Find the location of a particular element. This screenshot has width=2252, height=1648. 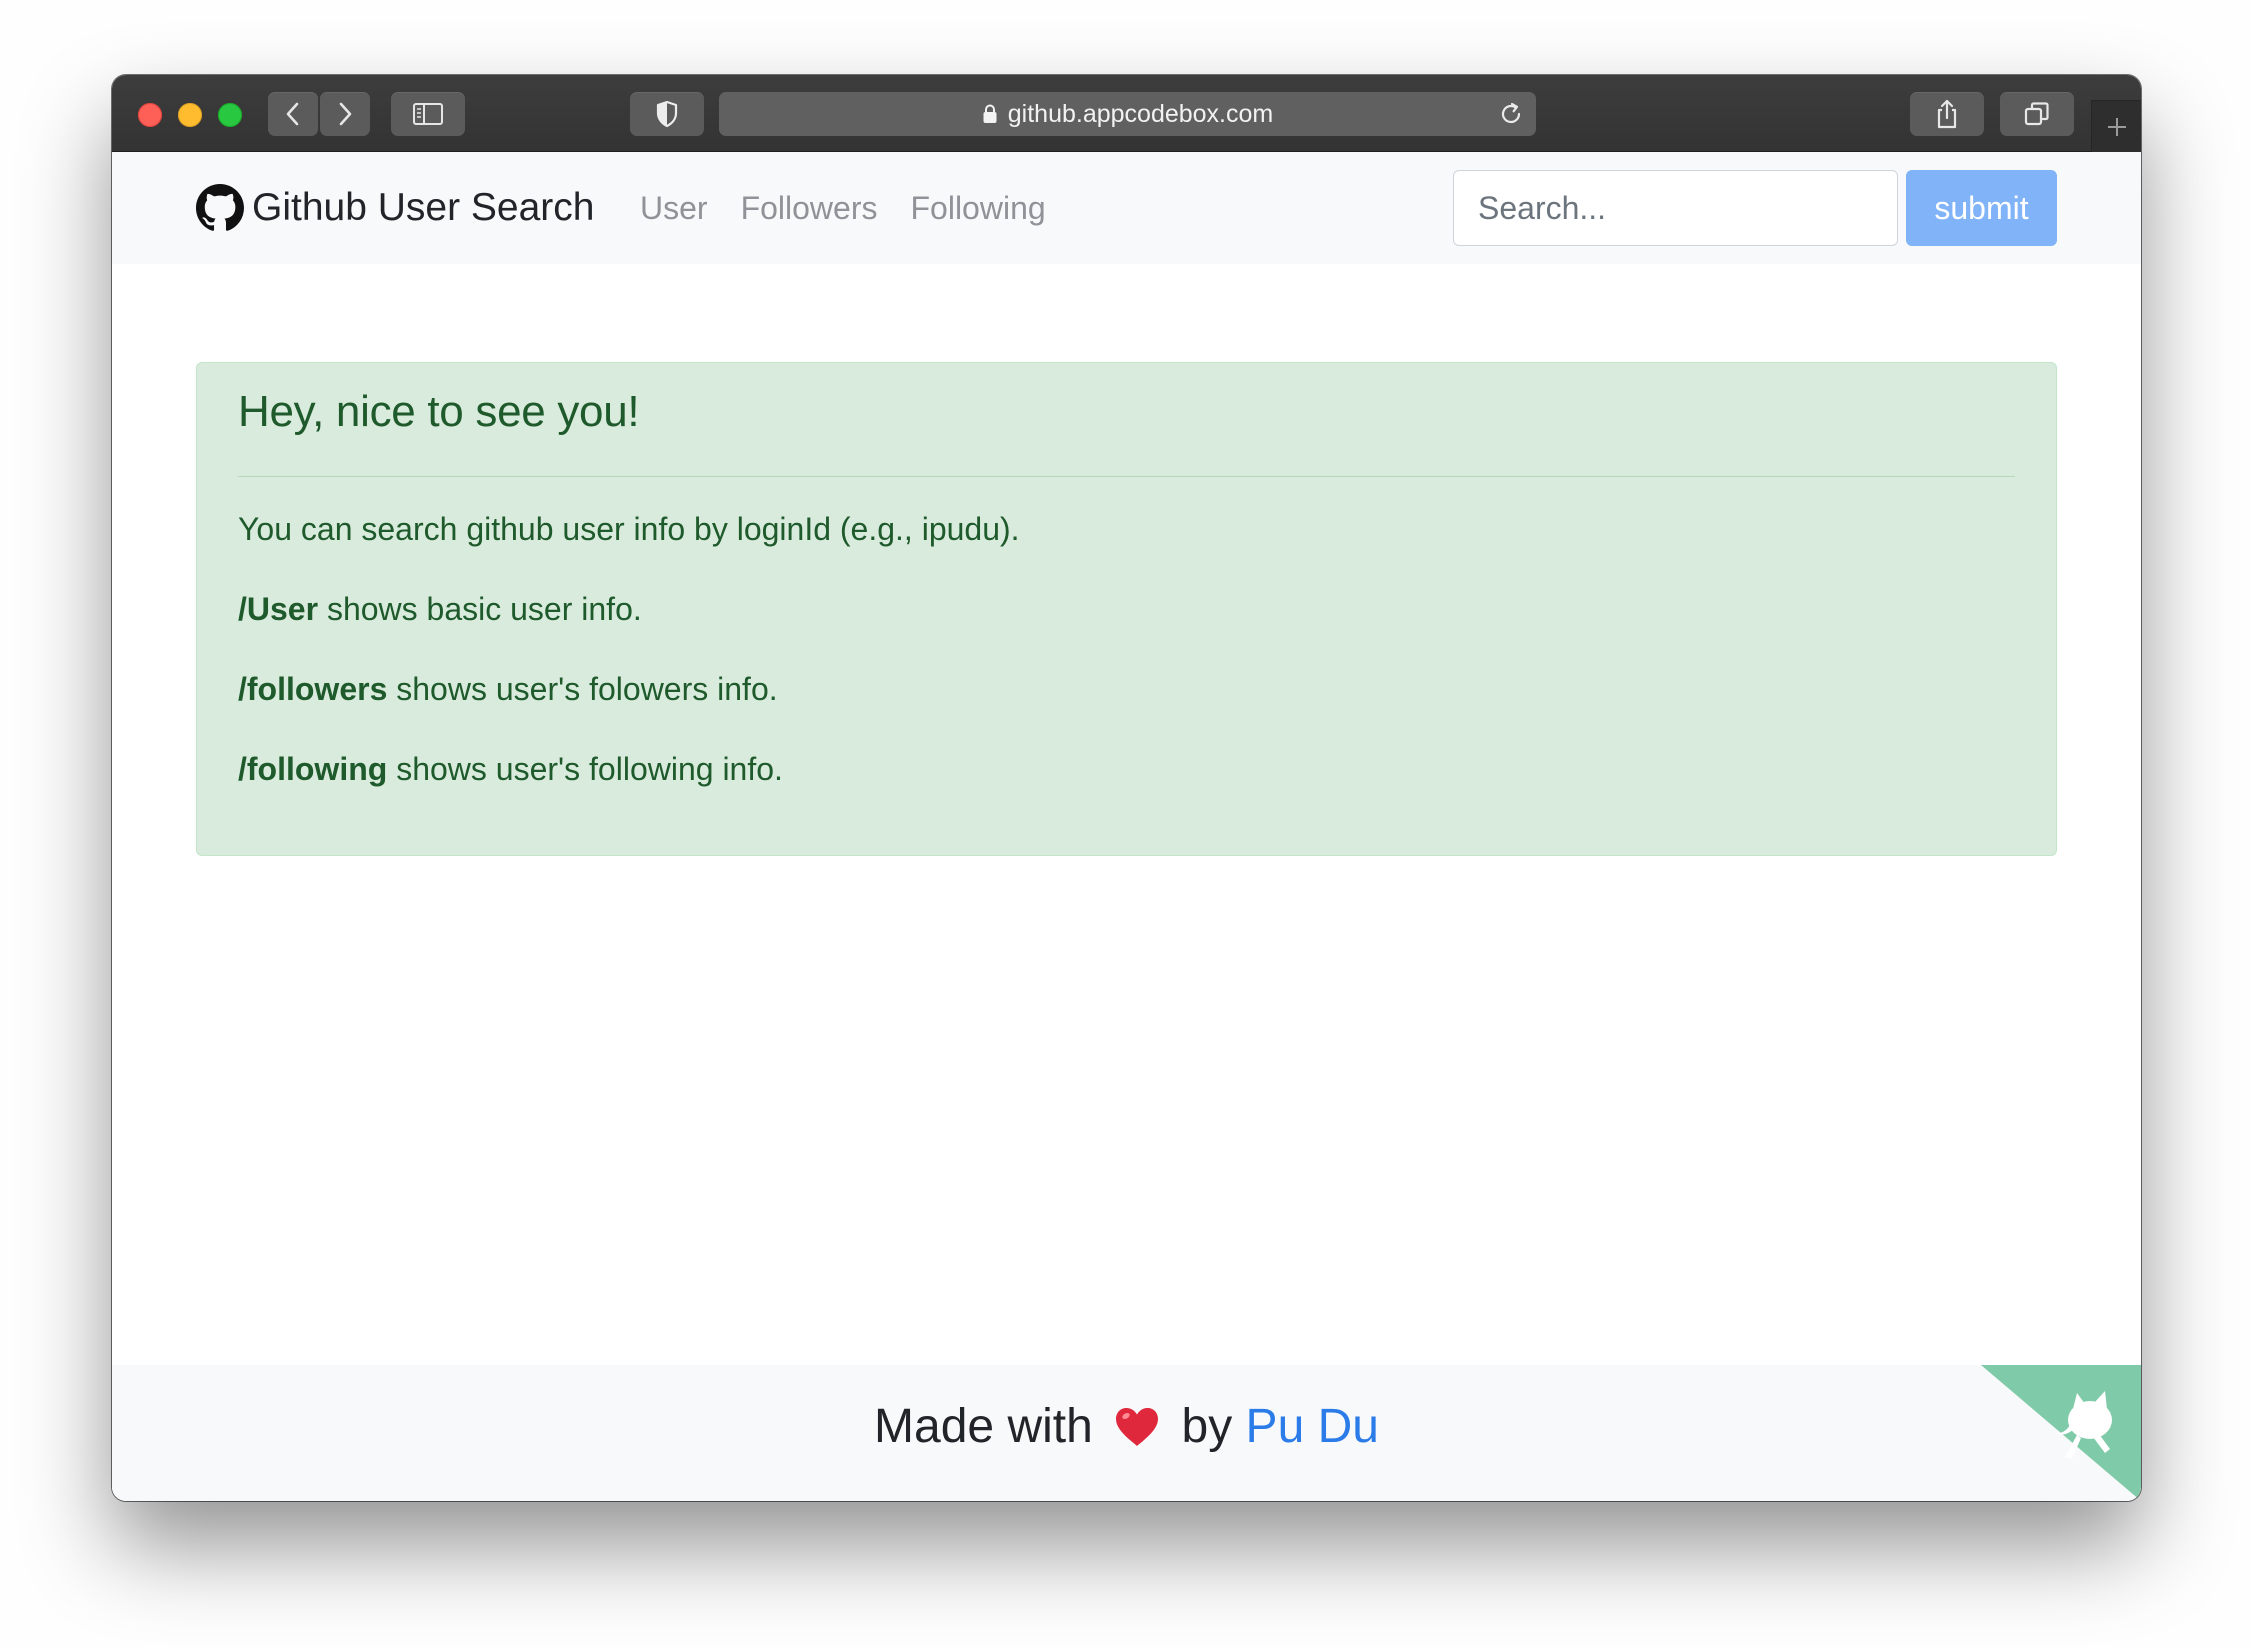

show-tabs-button is located at coordinates (2037, 114).